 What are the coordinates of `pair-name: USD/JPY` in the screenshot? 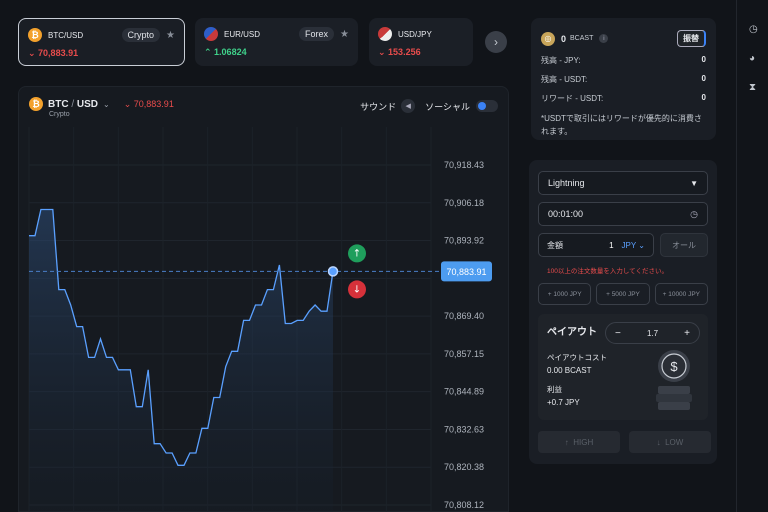 It's located at (415, 34).